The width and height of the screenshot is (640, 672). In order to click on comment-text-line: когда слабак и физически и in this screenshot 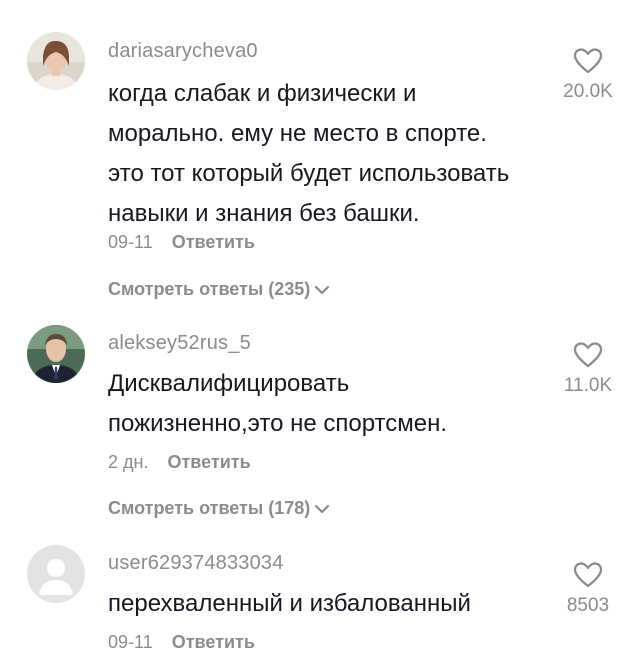, I will do `click(262, 93)`.